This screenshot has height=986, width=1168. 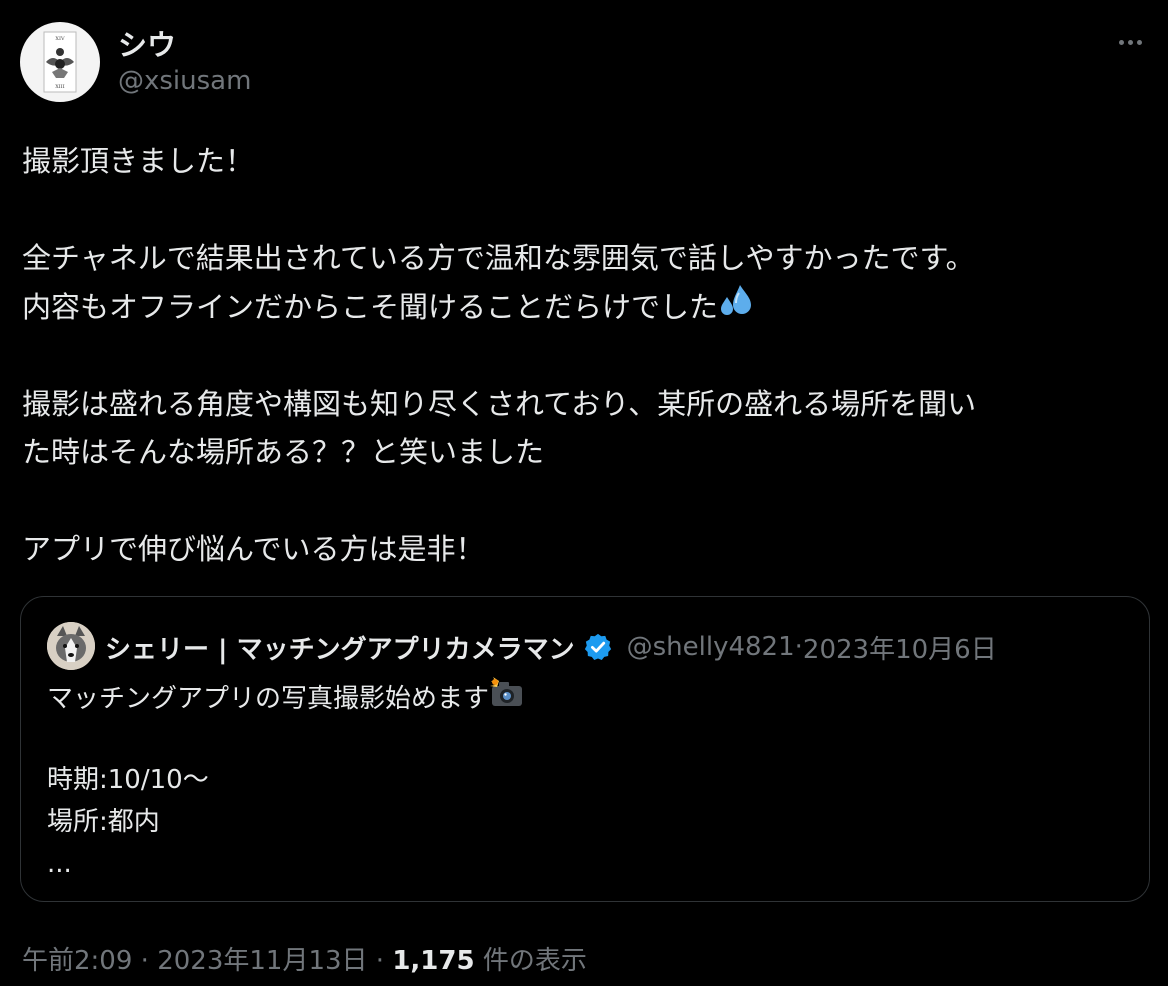 What do you see at coordinates (340, 647) in the screenshot?
I see `quoted-author-display-name: シェリー | マッチングアプリカメラマン` at bounding box center [340, 647].